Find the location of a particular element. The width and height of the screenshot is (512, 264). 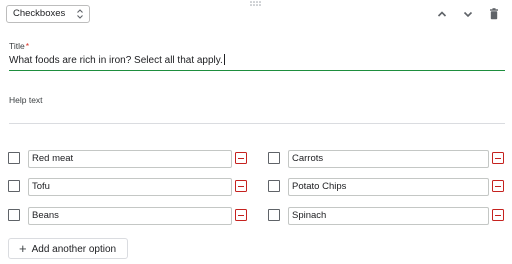

option-input: Potato Chips is located at coordinates (388, 187).